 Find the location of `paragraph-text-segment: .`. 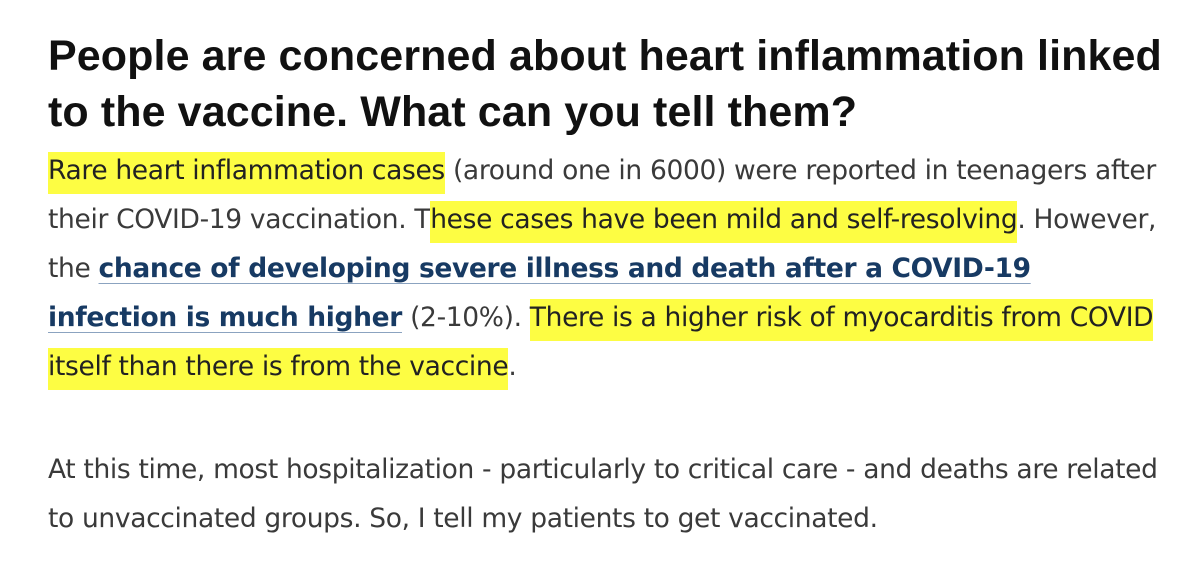

paragraph-text-segment: . is located at coordinates (512, 366).